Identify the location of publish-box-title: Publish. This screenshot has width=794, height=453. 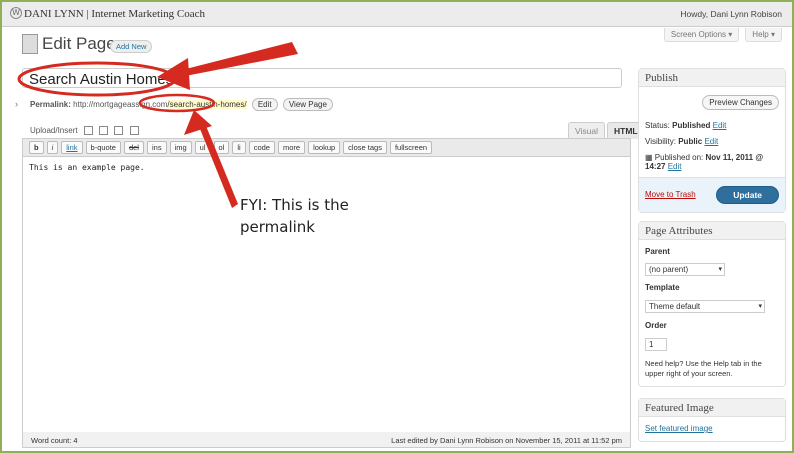
(712, 78).